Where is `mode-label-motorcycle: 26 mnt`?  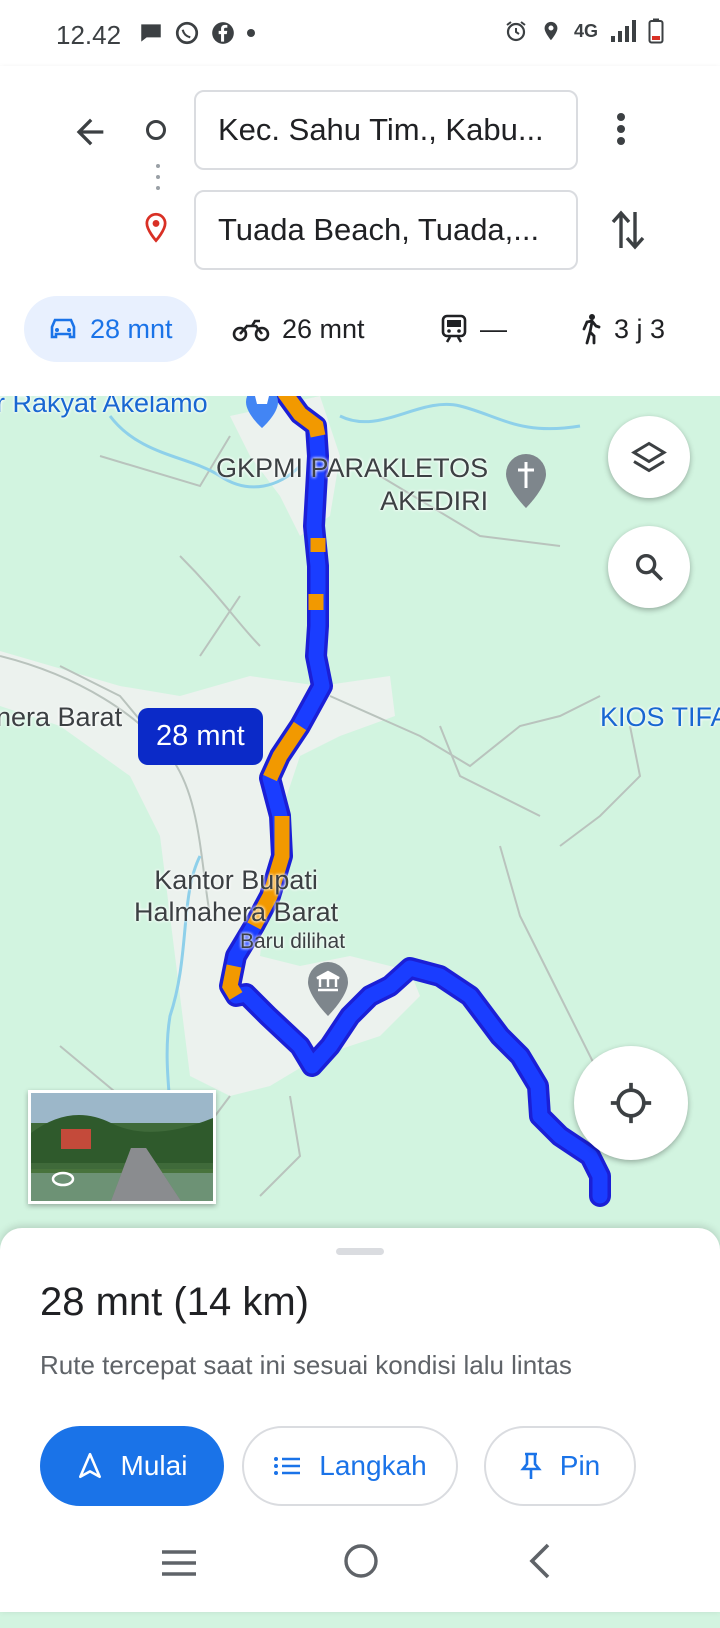 mode-label-motorcycle: 26 mnt is located at coordinates (323, 328).